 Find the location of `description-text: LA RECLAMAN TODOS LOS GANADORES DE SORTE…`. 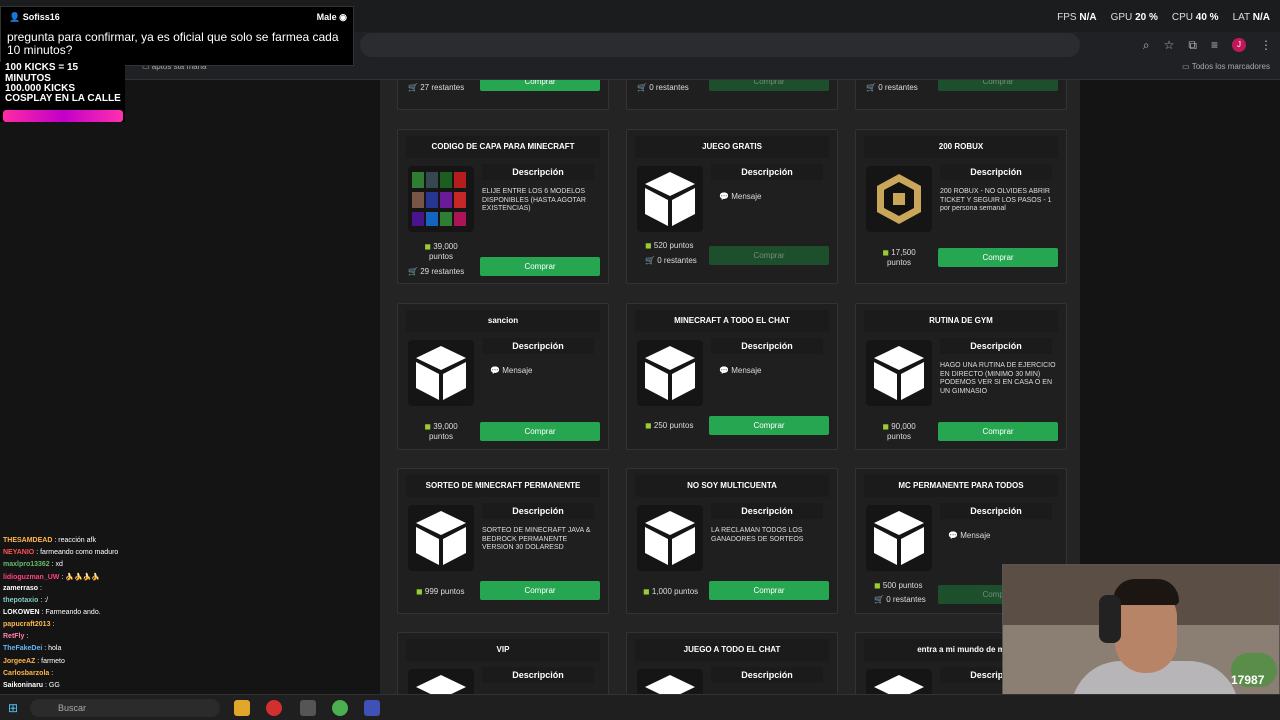

description-text: LA RECLAMAN TODOS LOS GANADORES DE SORTE… is located at coordinates (757, 535).